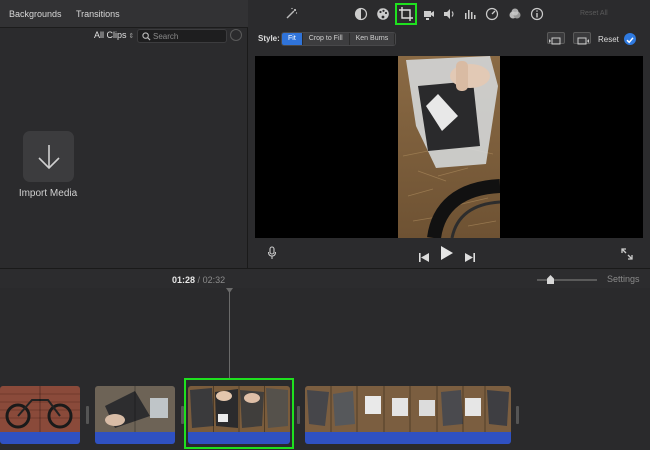 The image size is (650, 450). What do you see at coordinates (214, 280) in the screenshot?
I see `total-time: 02:32` at bounding box center [214, 280].